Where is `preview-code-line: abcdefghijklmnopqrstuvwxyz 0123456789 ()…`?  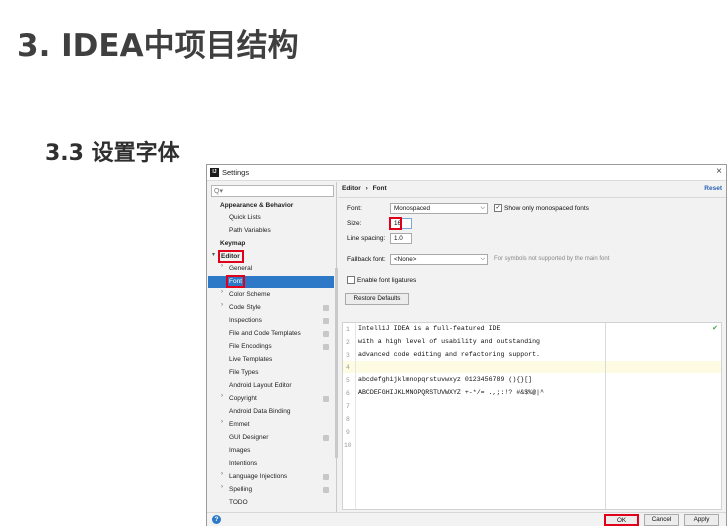 preview-code-line: abcdefghijklmnopqrstuvwxyz 0123456789 ()… is located at coordinates (445, 379).